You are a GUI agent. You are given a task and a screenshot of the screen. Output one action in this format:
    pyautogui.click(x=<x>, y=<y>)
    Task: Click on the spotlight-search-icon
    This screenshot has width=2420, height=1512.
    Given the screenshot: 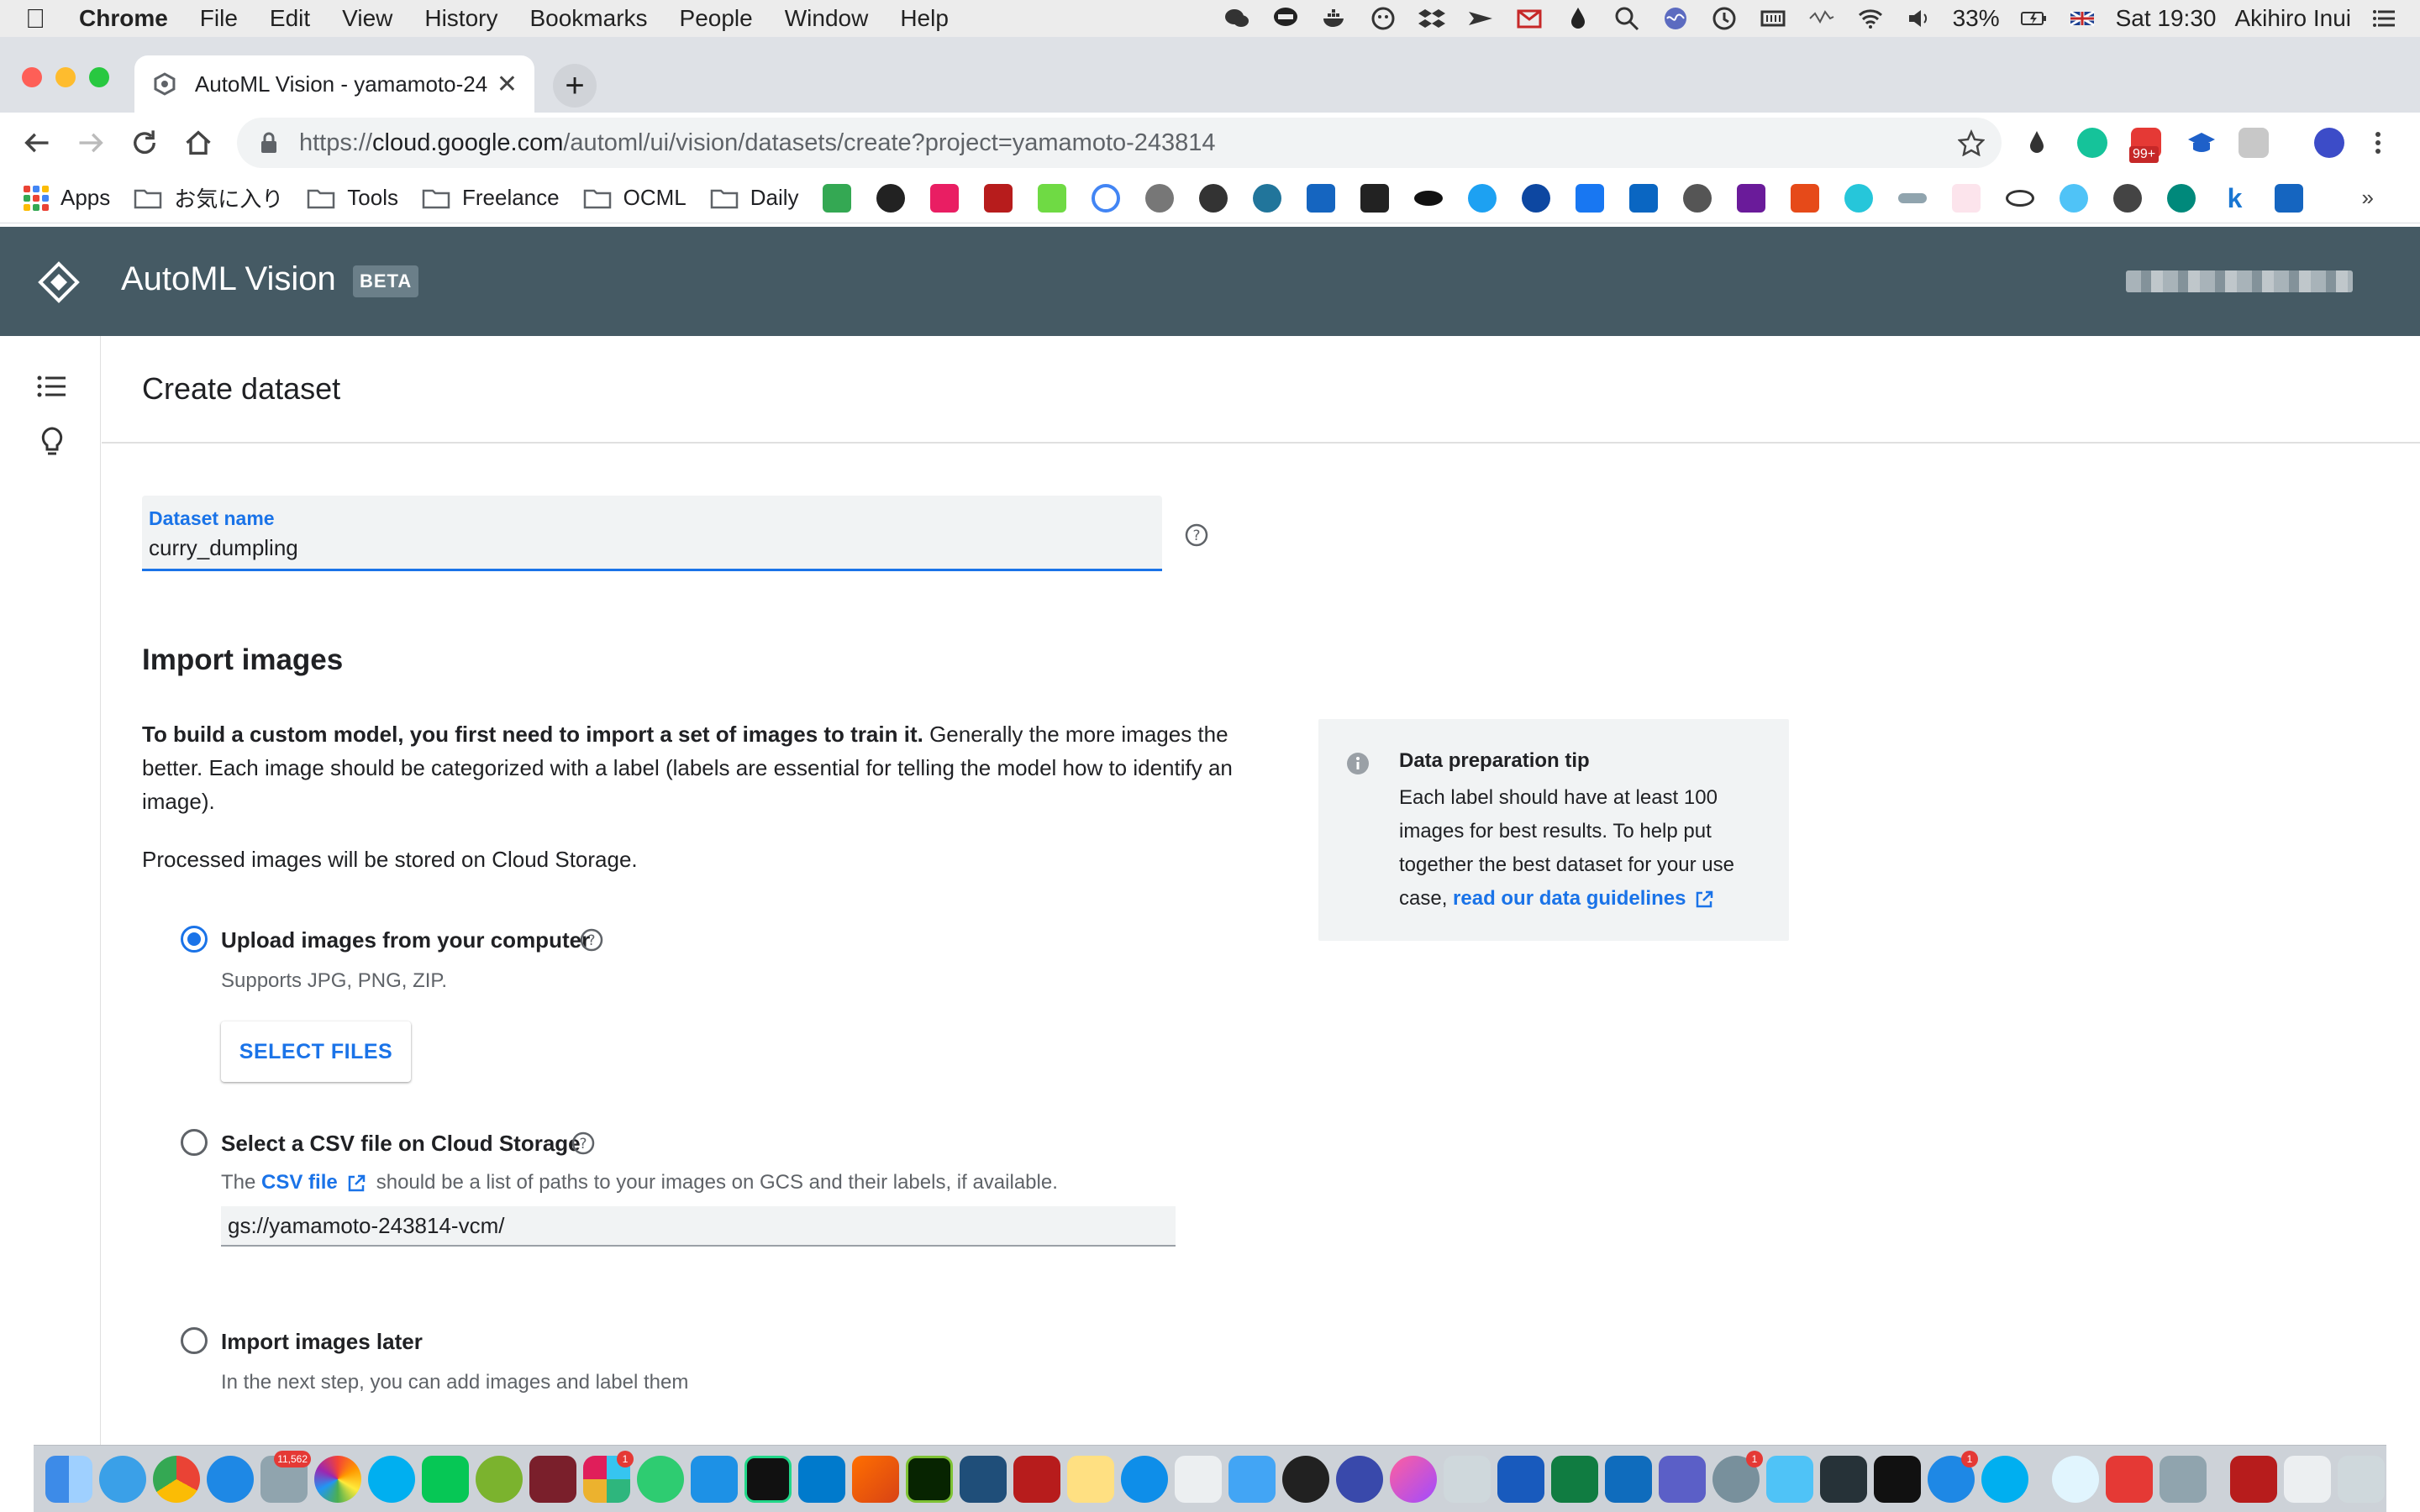 What is the action you would take?
    pyautogui.click(x=1627, y=18)
    